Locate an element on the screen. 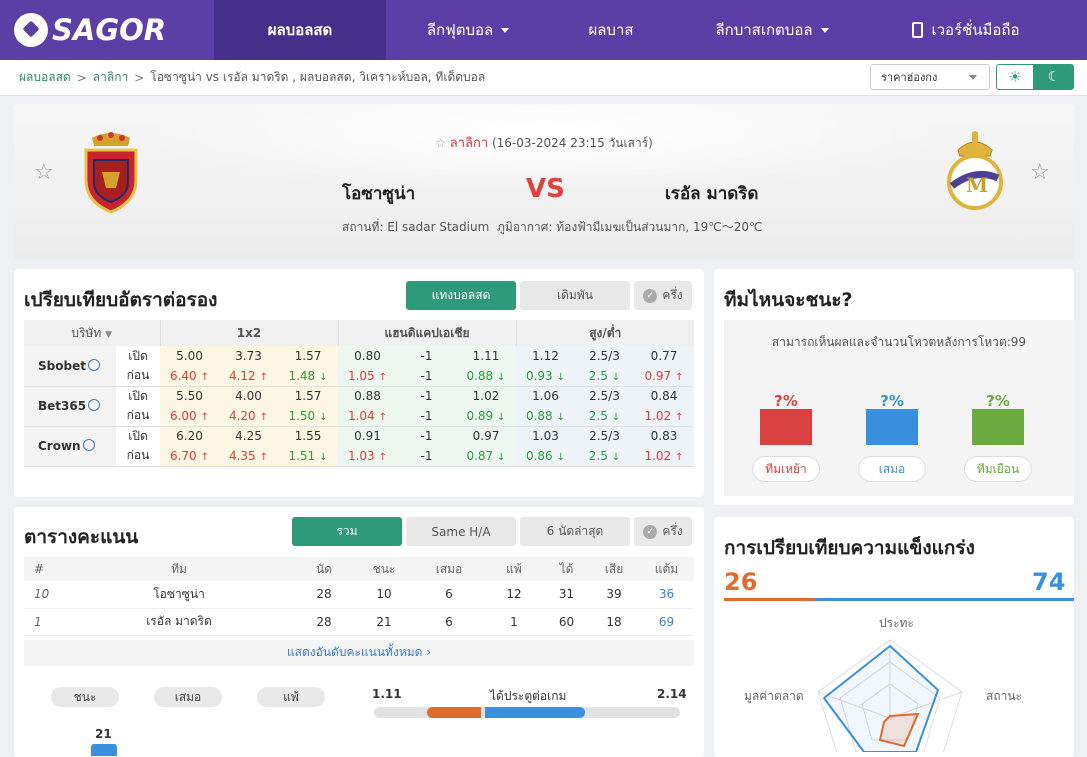  tab-live-betting: แทงบอลสด is located at coordinates (461, 295).